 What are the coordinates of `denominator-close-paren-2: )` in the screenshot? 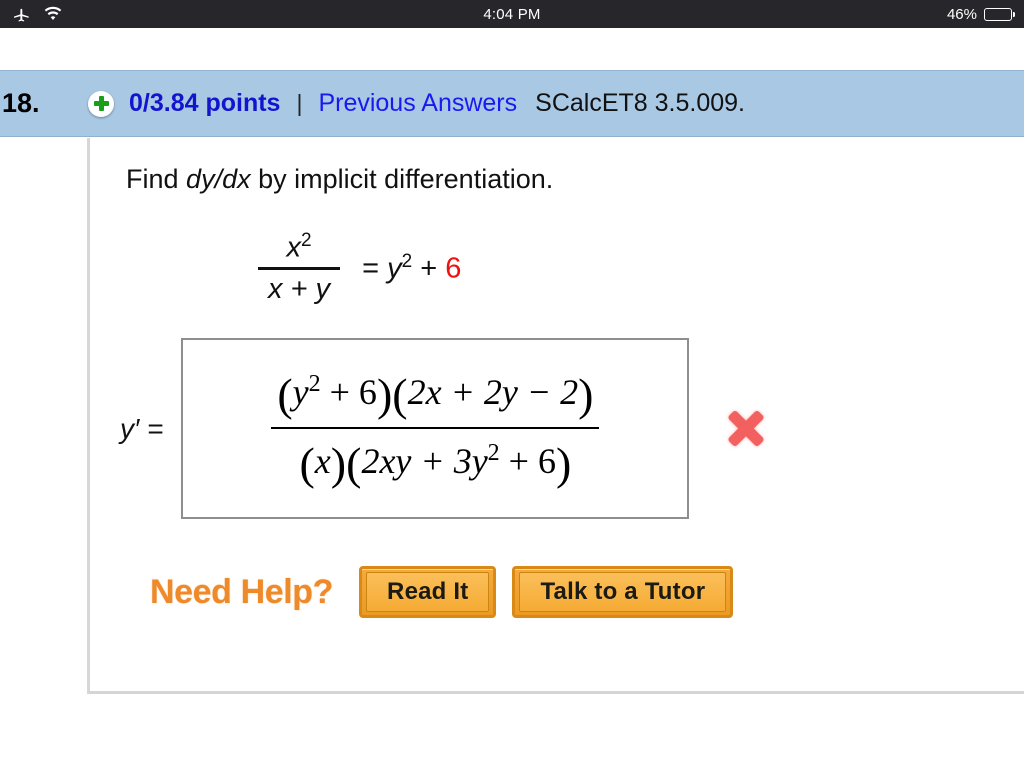 It's located at (563, 463).